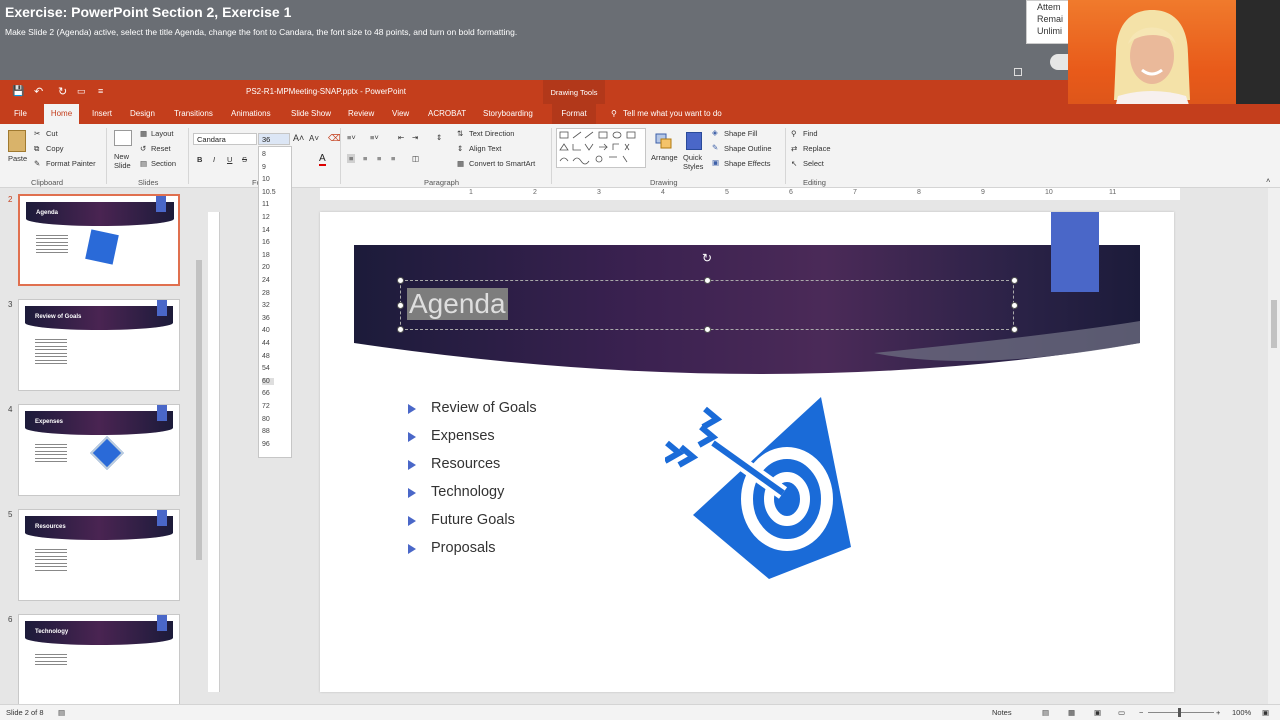  Describe the element at coordinates (123, 138) in the screenshot. I see `new-slide-icon` at that location.